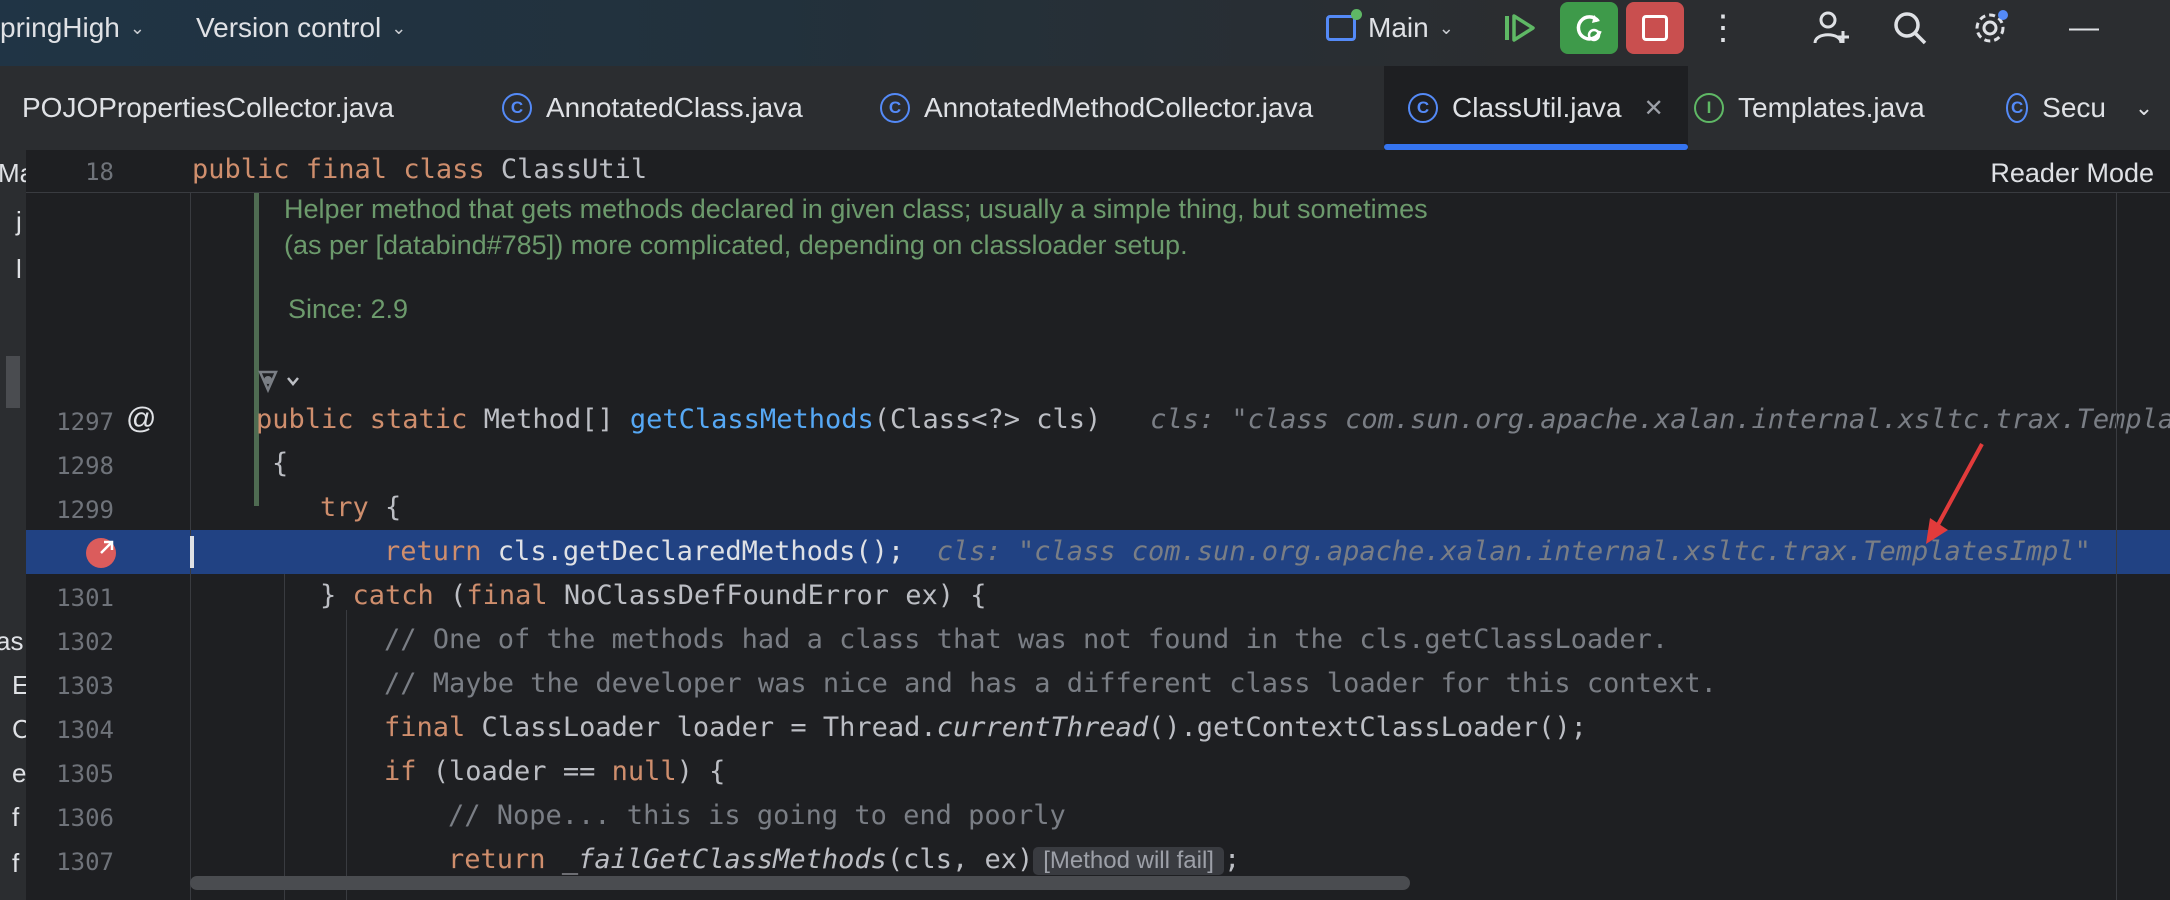 The image size is (2170, 900). I want to click on search-icon, so click(1910, 28).